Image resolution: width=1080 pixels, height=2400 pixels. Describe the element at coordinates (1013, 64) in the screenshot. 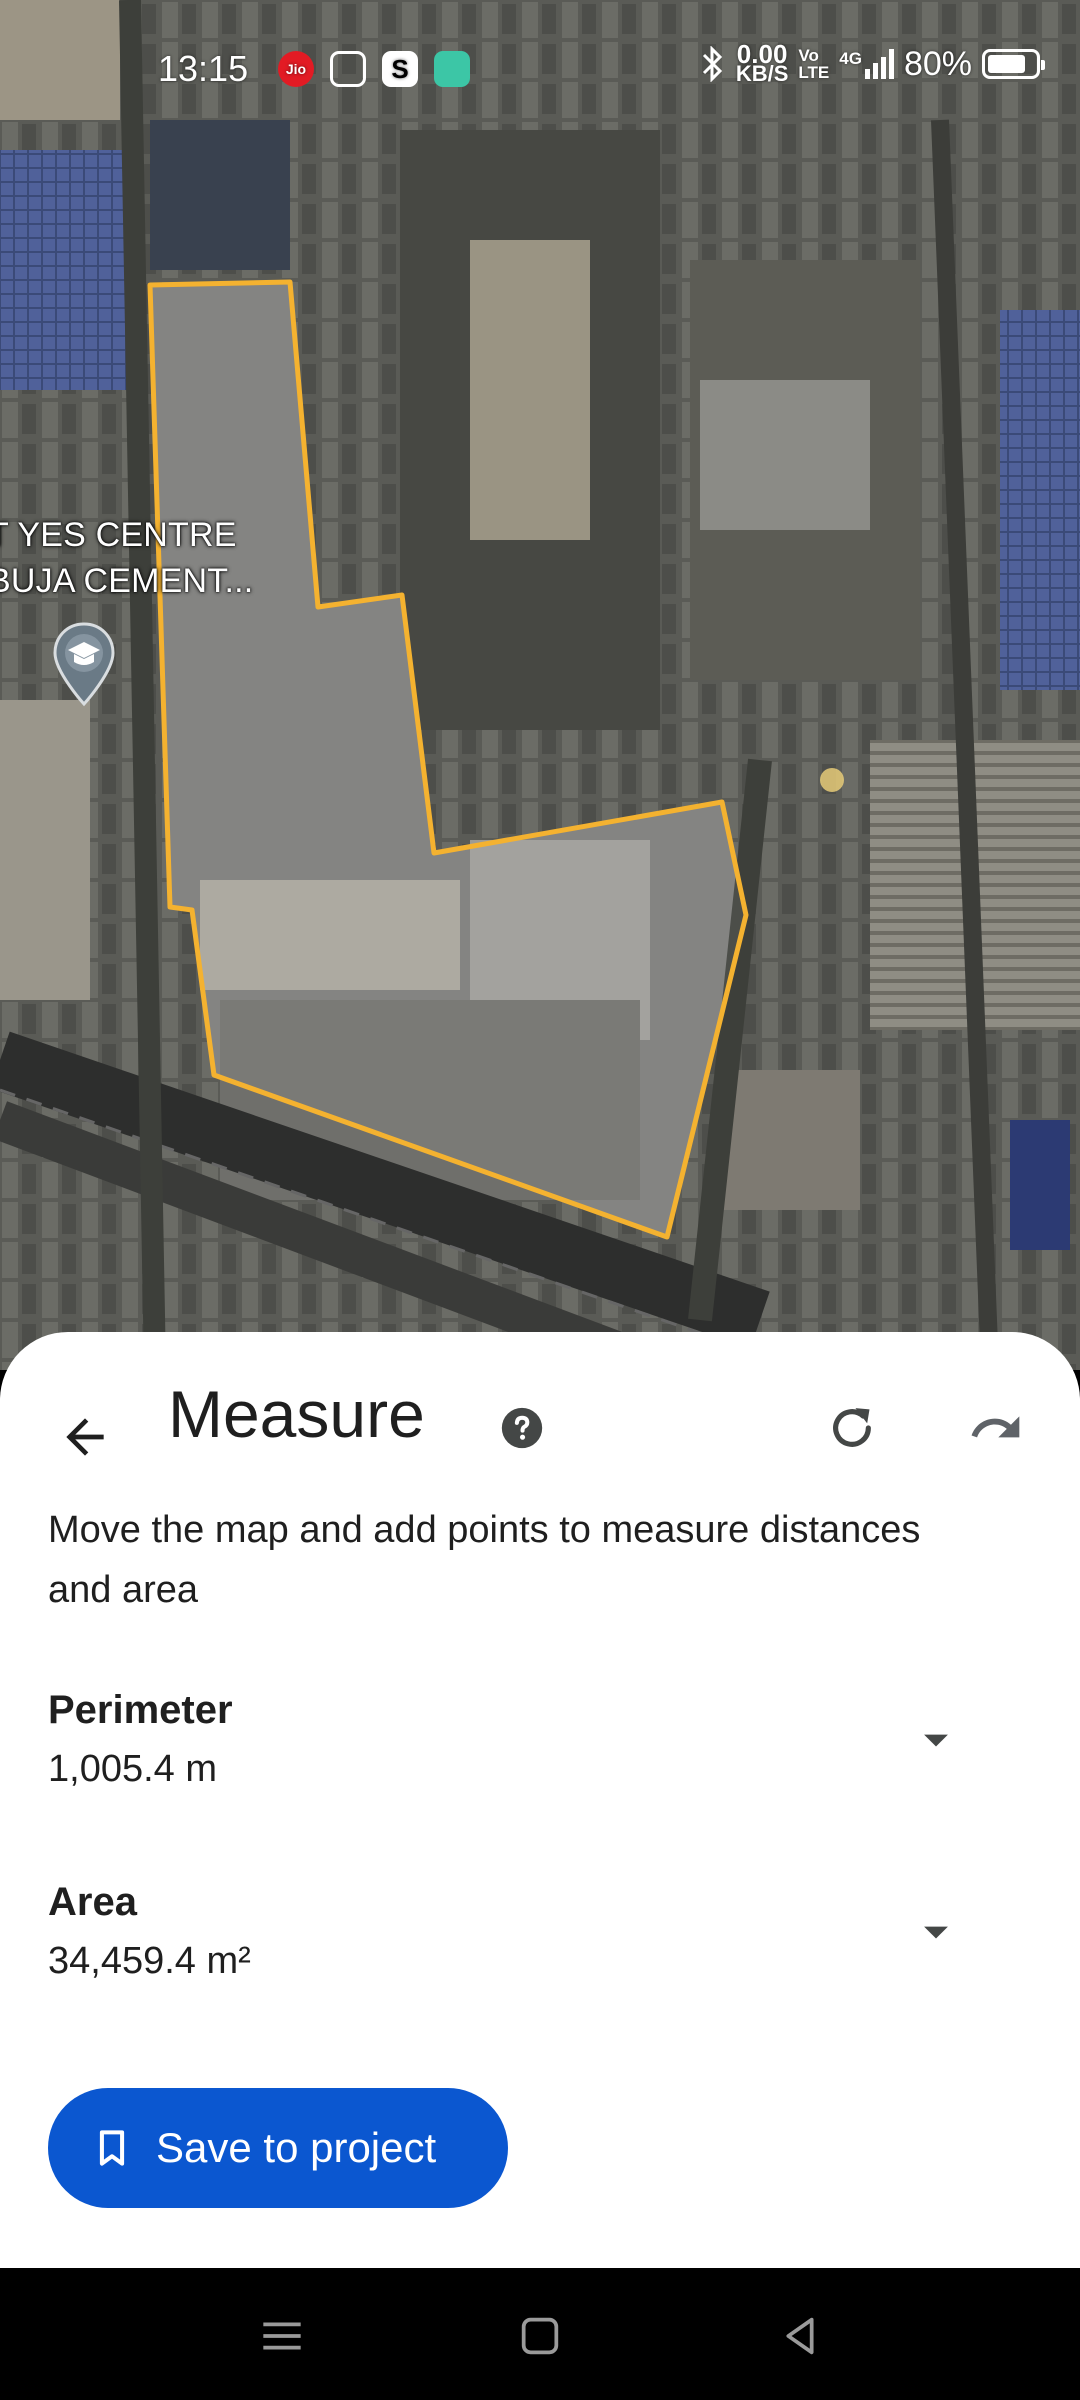

I see `battery-icon` at that location.